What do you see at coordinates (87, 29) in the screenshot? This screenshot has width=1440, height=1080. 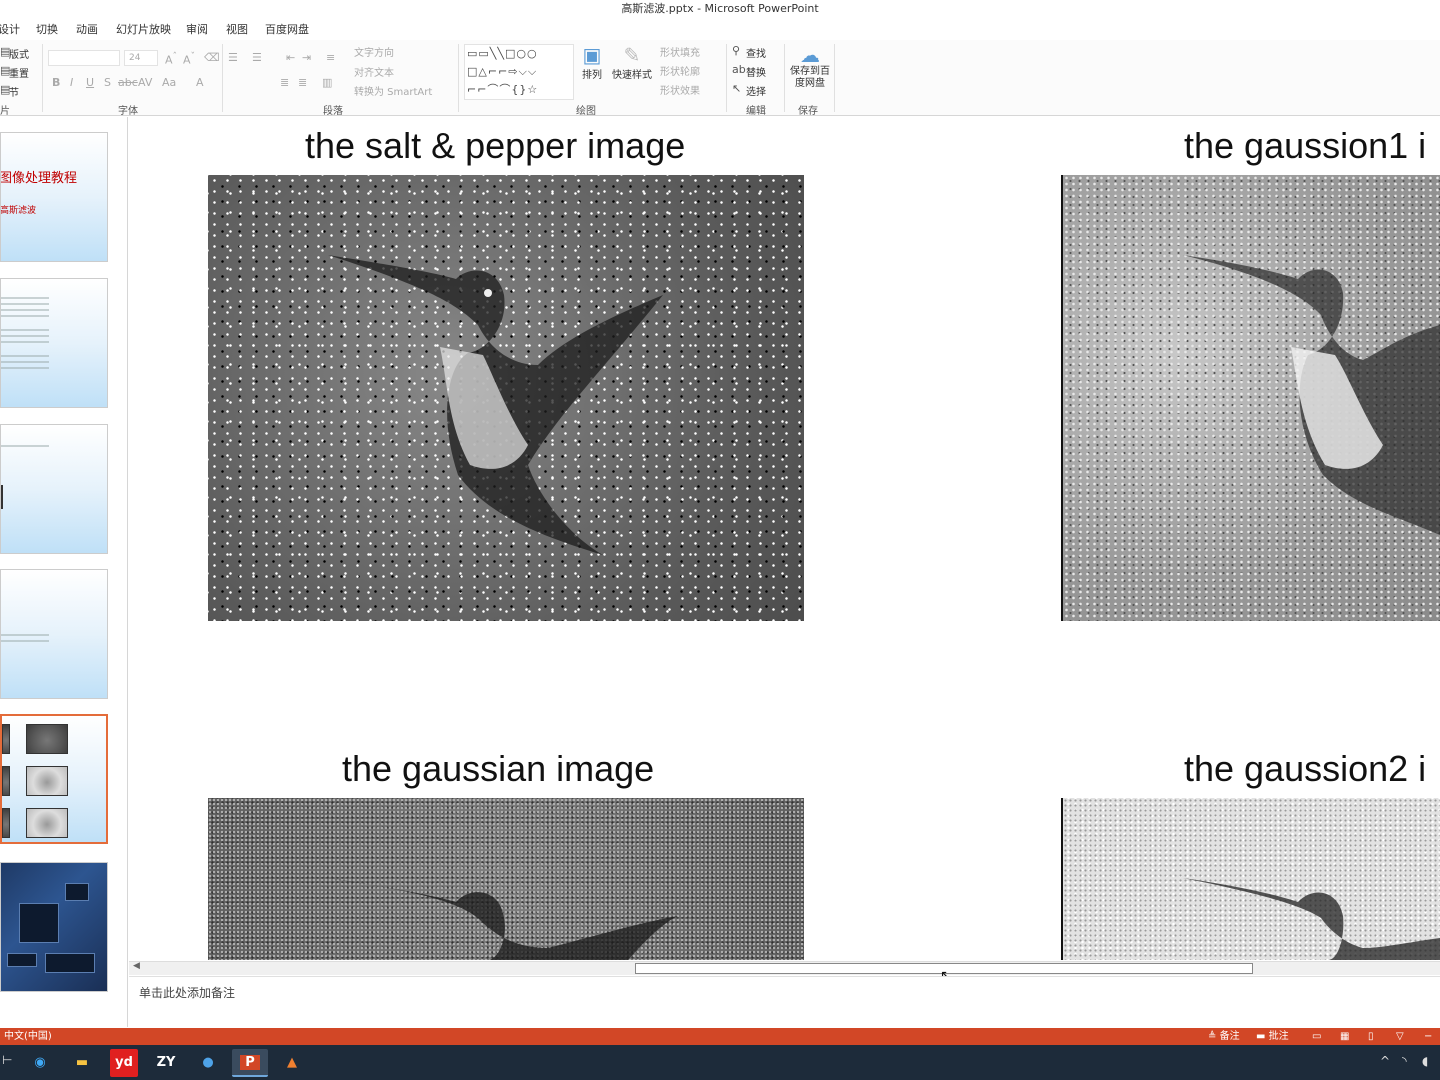 I see `tab-animations: 动画` at bounding box center [87, 29].